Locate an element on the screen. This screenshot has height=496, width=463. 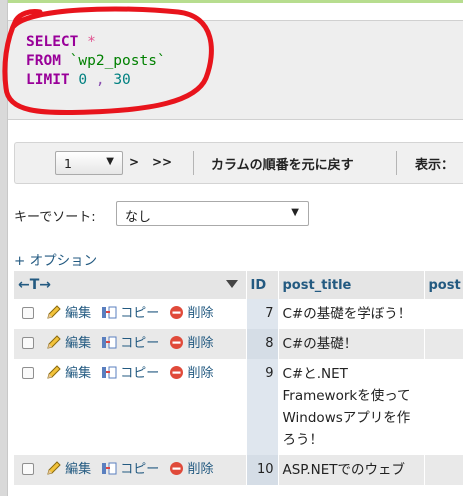
sql-star: * is located at coordinates (91, 42).